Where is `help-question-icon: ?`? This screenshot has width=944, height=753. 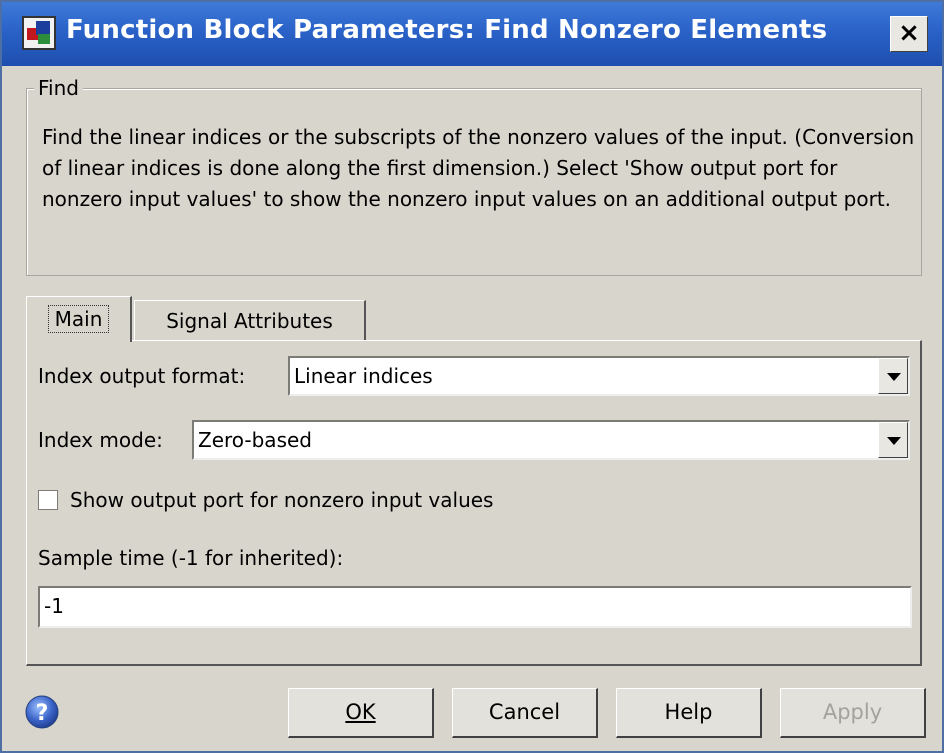 help-question-icon: ? is located at coordinates (42, 712).